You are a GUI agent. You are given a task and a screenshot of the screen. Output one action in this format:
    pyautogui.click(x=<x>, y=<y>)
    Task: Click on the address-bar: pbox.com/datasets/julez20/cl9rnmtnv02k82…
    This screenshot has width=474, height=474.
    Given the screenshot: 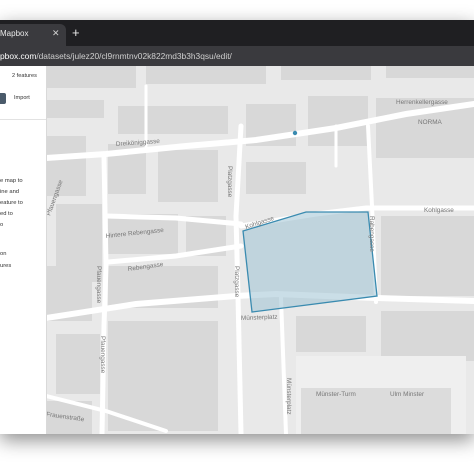 What is the action you would take?
    pyautogui.click(x=237, y=56)
    